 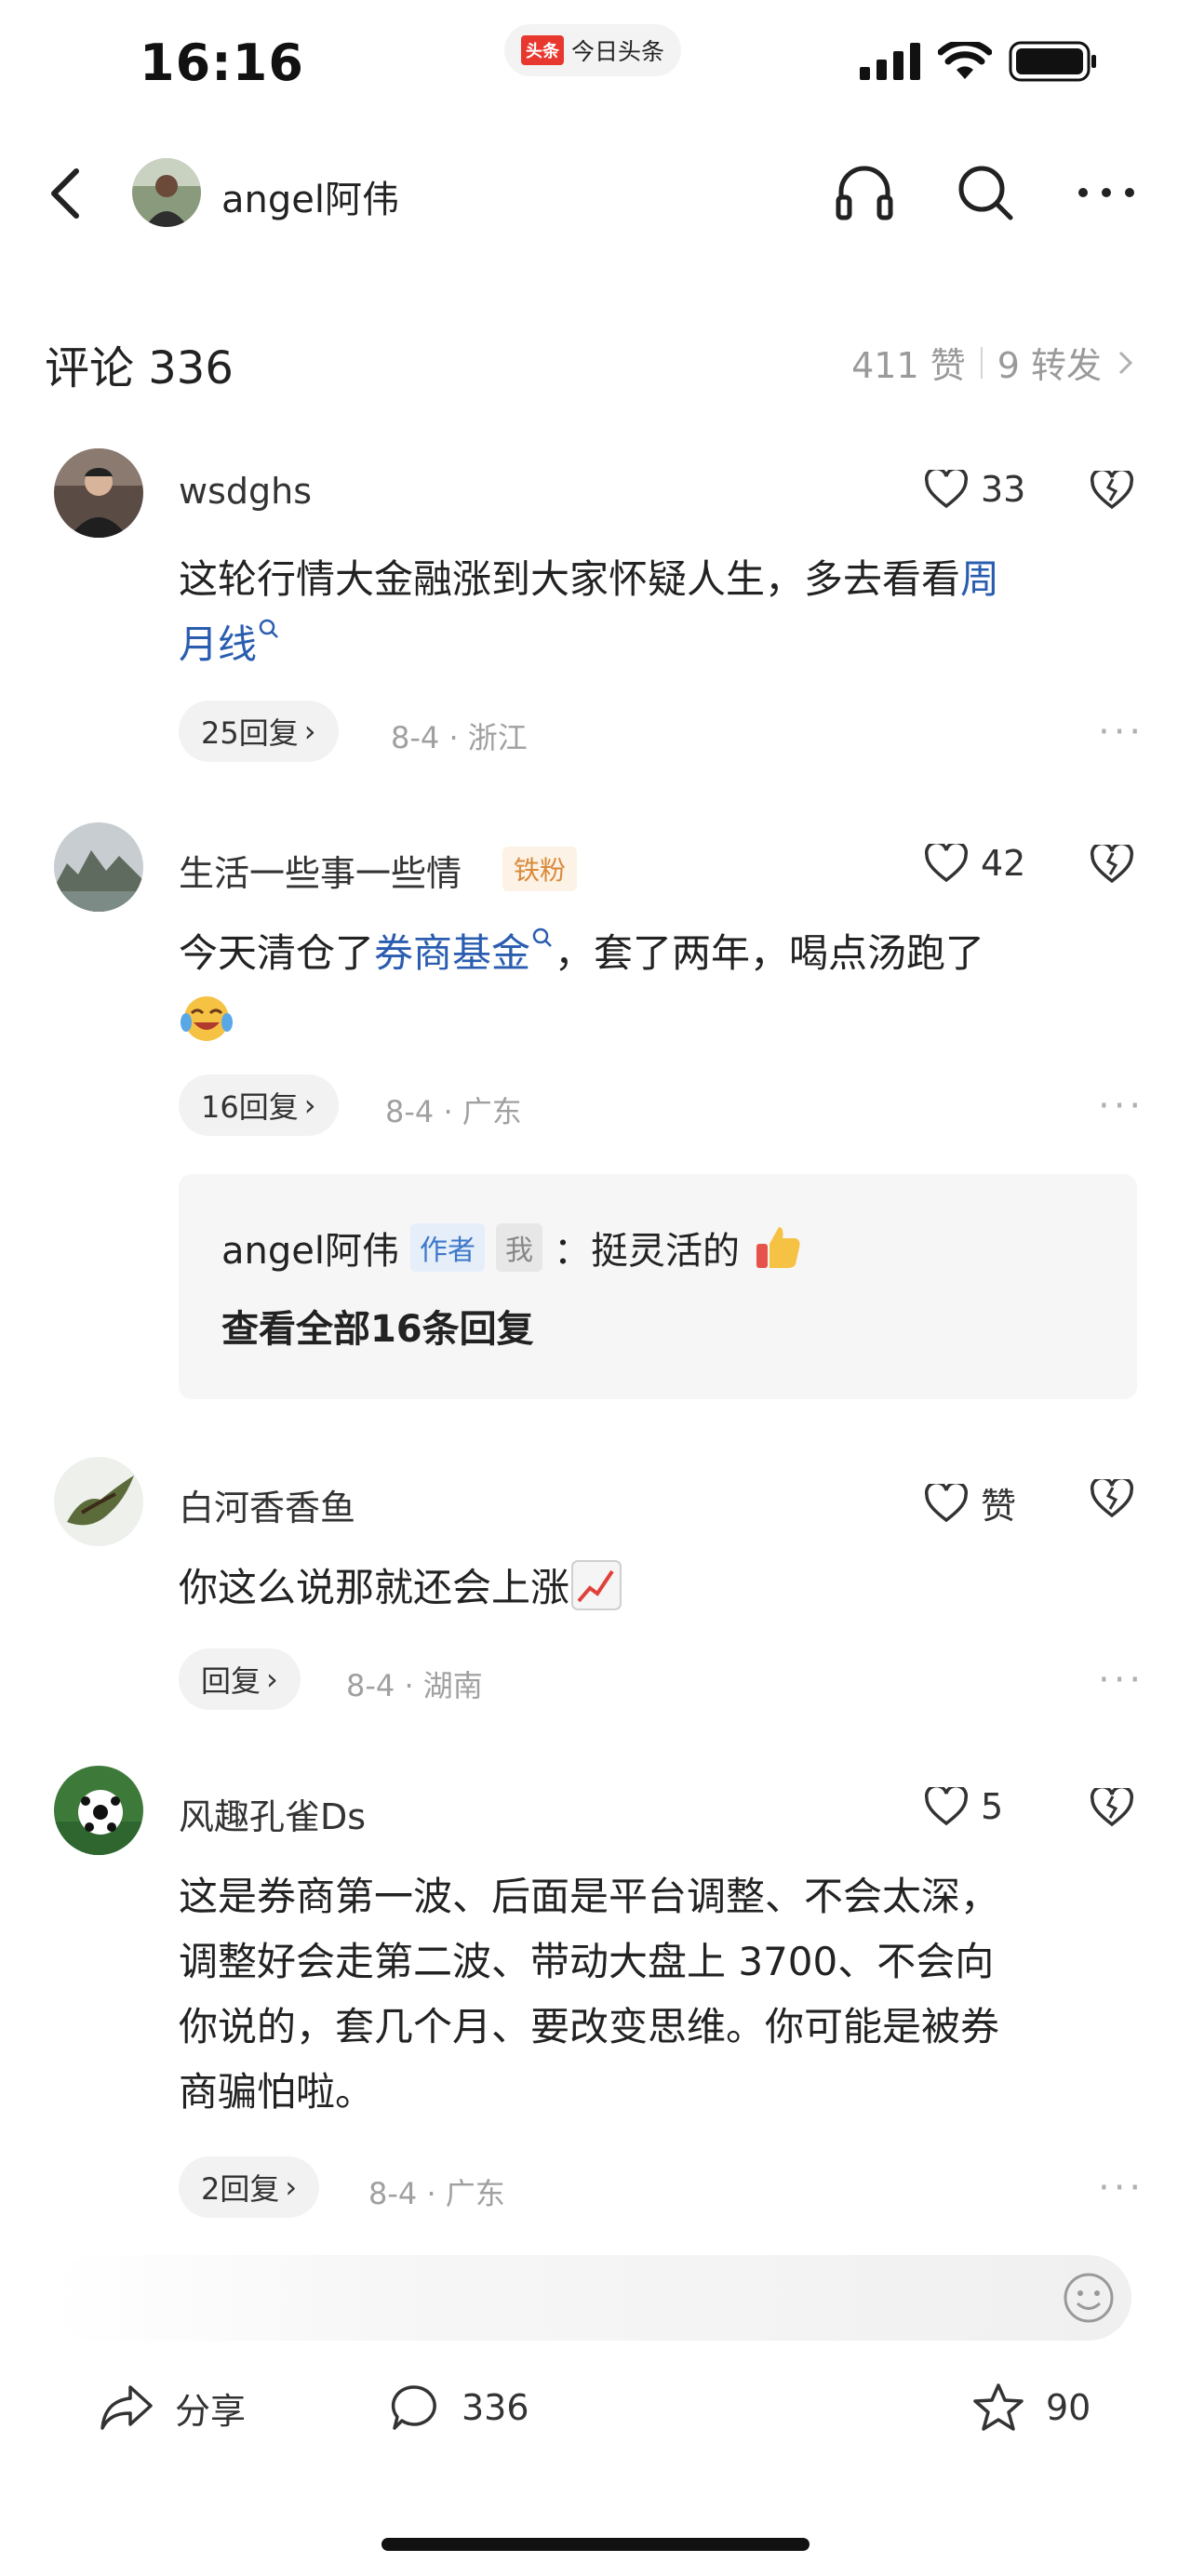 What do you see at coordinates (908, 365) in the screenshot?
I see `likes-count: 411 赞` at bounding box center [908, 365].